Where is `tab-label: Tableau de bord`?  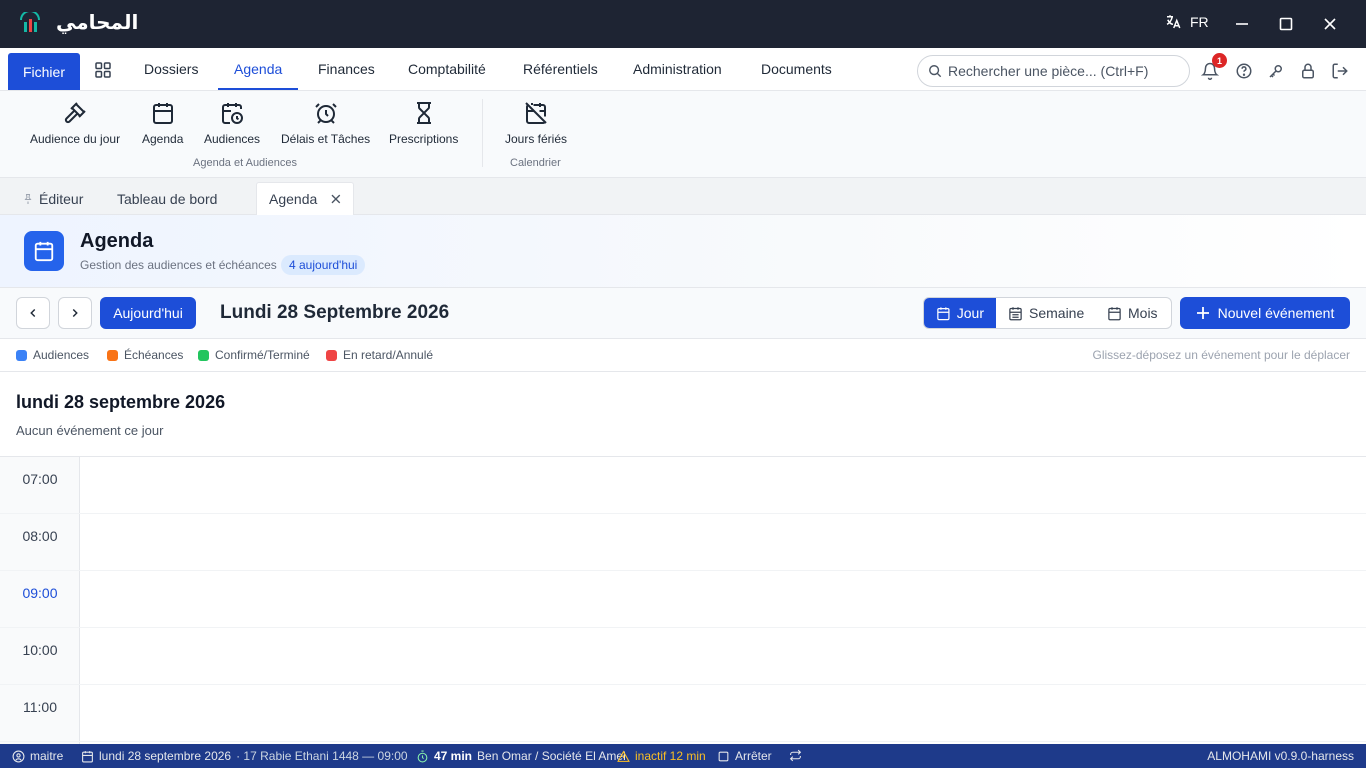
tab-label: Tableau de bord is located at coordinates (167, 198).